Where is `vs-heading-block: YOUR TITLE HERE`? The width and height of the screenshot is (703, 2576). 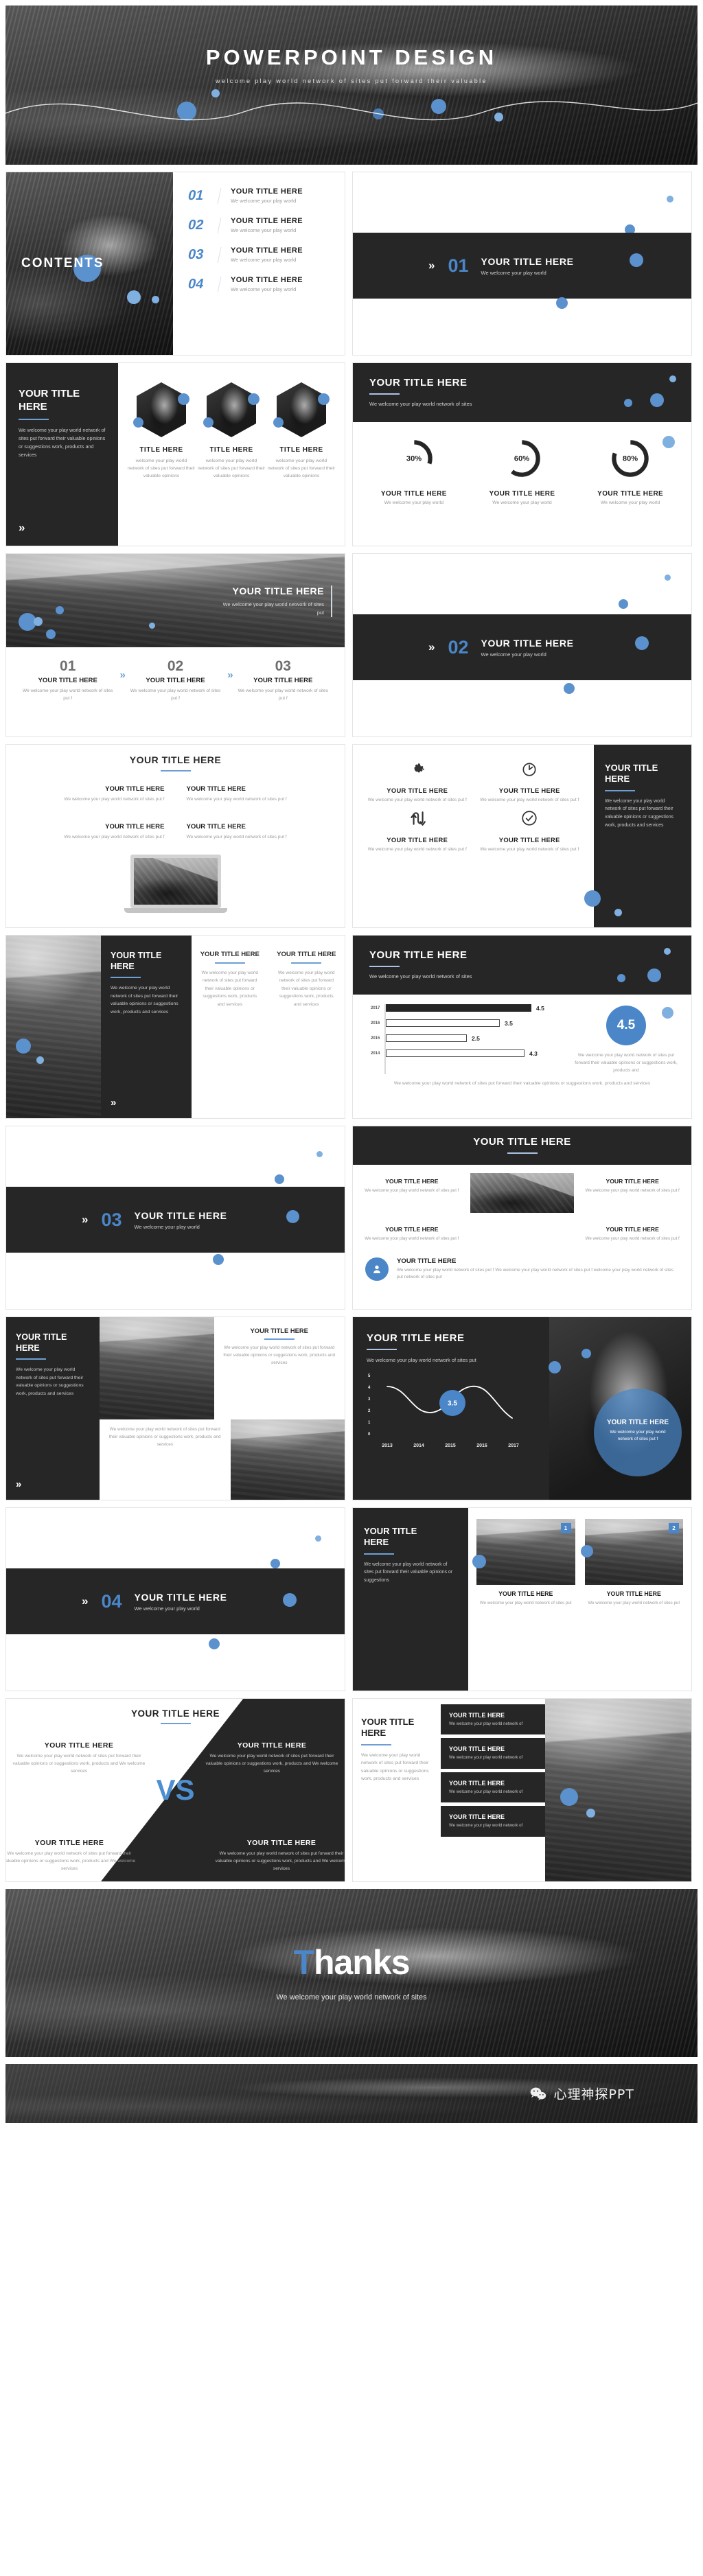
vs-heading-block: YOUR TITLE HERE is located at coordinates (175, 1716).